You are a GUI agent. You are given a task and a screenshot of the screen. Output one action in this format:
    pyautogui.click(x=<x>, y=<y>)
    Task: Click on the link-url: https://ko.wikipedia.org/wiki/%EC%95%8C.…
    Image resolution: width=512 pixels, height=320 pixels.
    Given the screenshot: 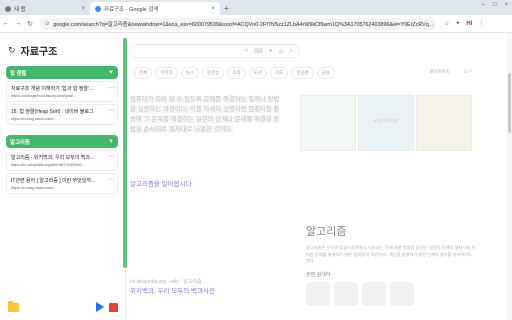 What is the action you would take?
    pyautogui.click(x=48, y=165)
    